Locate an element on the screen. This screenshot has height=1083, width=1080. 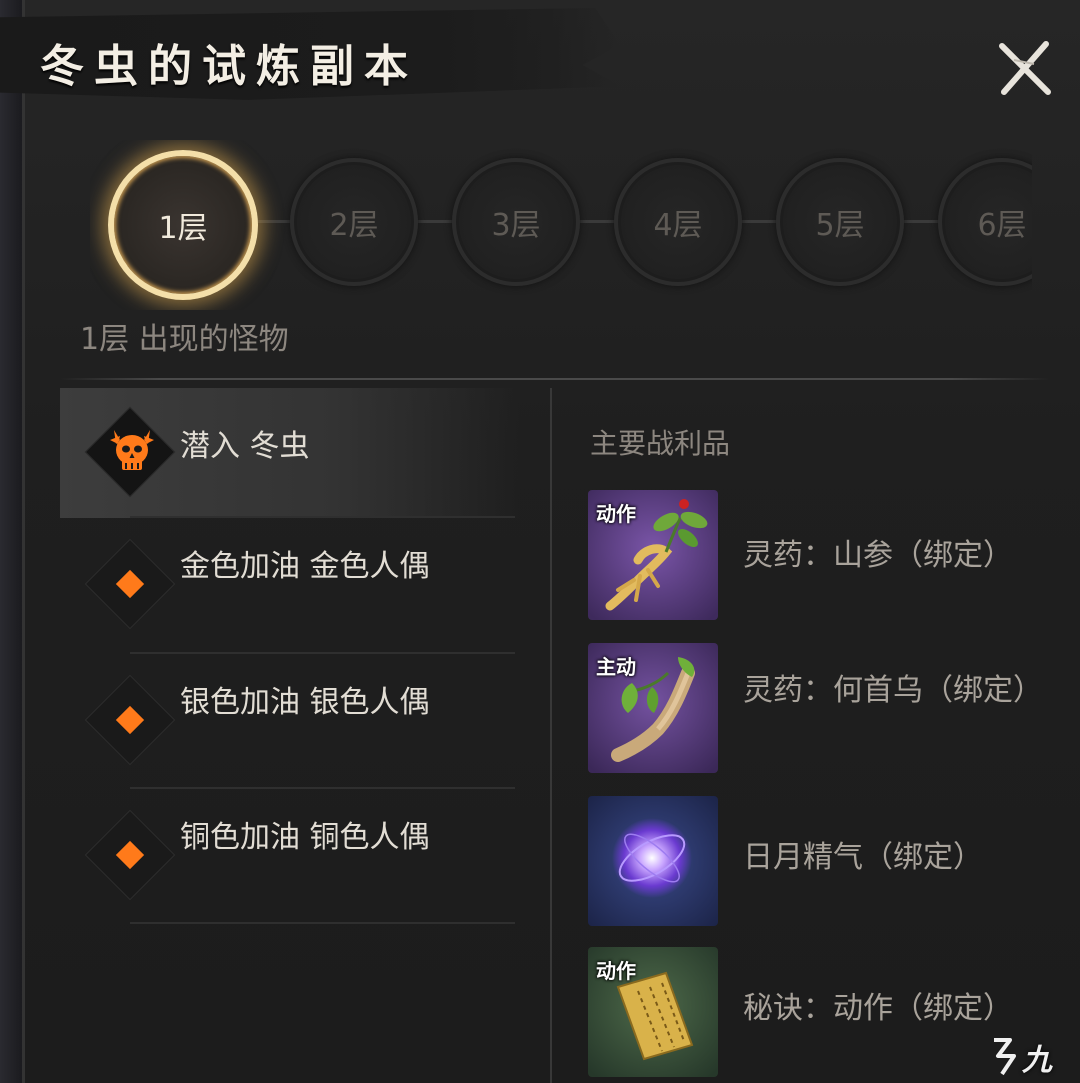
loot-item: 动作 灵药：山参（绑定） is located at coordinates (813, 555).